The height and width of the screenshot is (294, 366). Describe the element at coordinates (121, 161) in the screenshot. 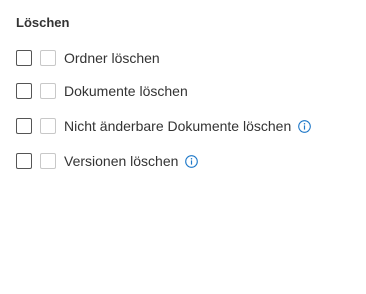

I see `permission-label: Versionen löschen` at that location.